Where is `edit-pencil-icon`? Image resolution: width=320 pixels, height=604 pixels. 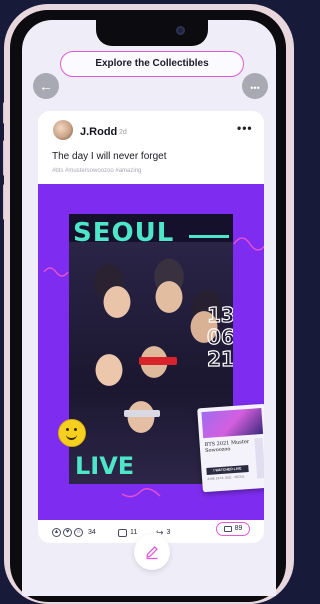 edit-pencil-icon is located at coordinates (152, 553).